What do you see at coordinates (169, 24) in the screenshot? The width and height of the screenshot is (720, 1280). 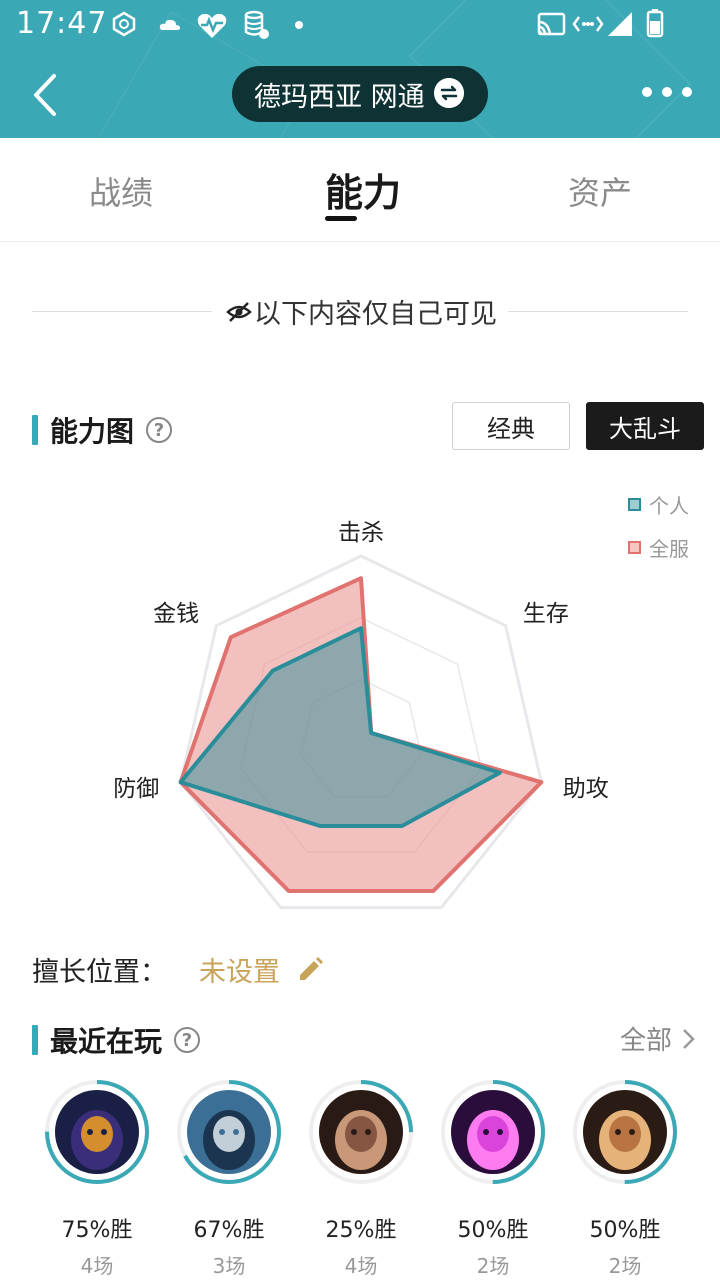 I see `cloud-icon` at bounding box center [169, 24].